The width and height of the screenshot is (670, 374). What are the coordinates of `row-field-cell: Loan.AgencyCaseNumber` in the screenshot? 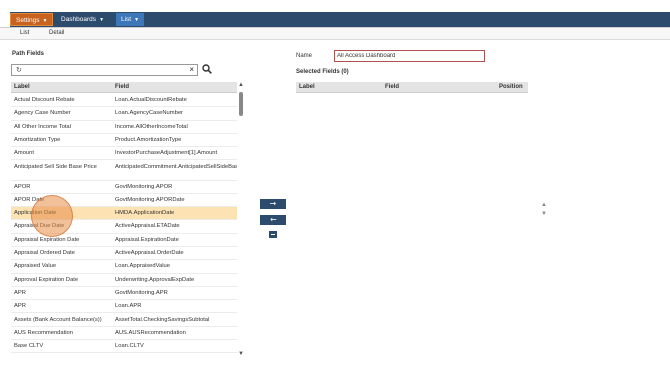 It's located at (149, 113).